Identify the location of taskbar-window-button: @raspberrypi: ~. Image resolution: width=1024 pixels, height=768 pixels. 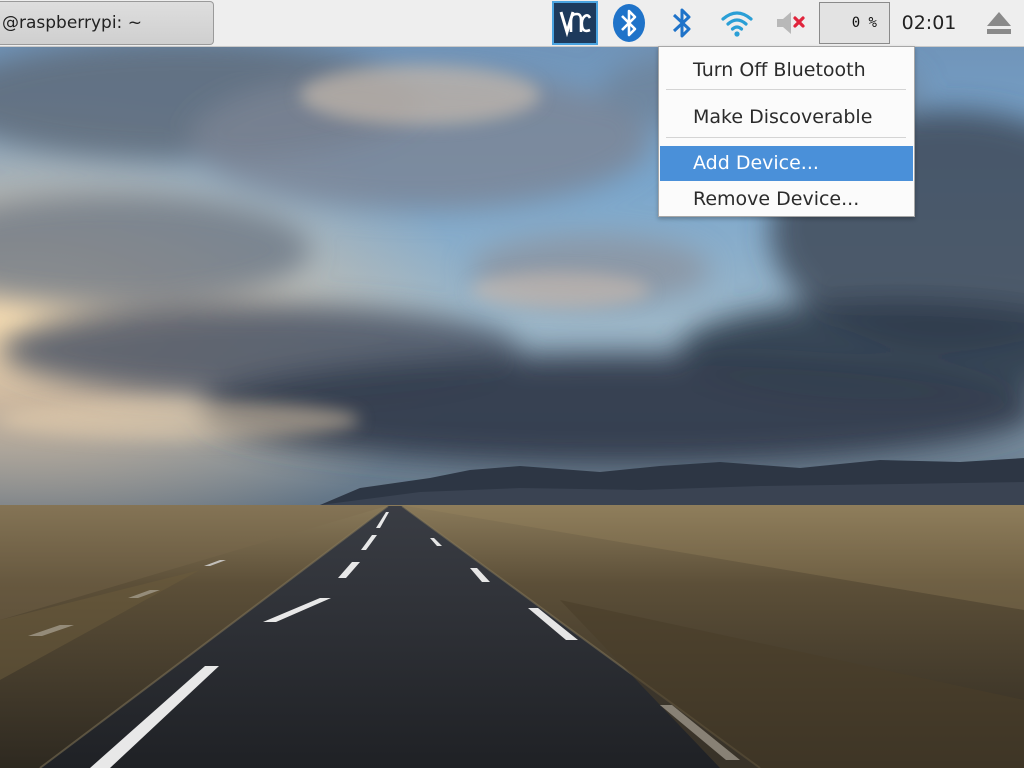
(107, 23).